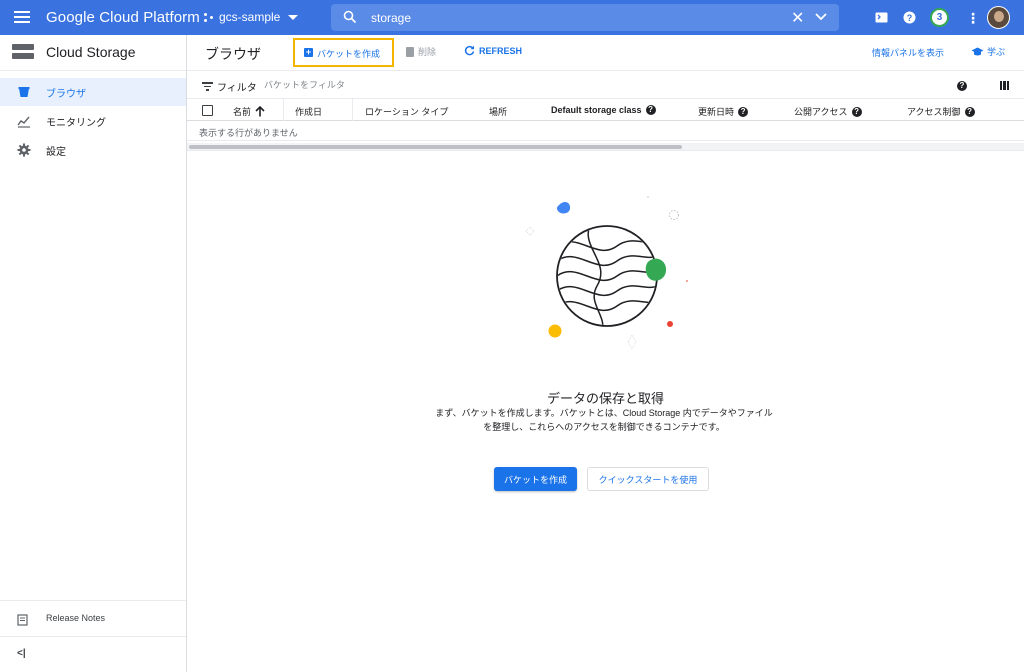  I want to click on more-vert-icon: ⋮, so click(973, 18).